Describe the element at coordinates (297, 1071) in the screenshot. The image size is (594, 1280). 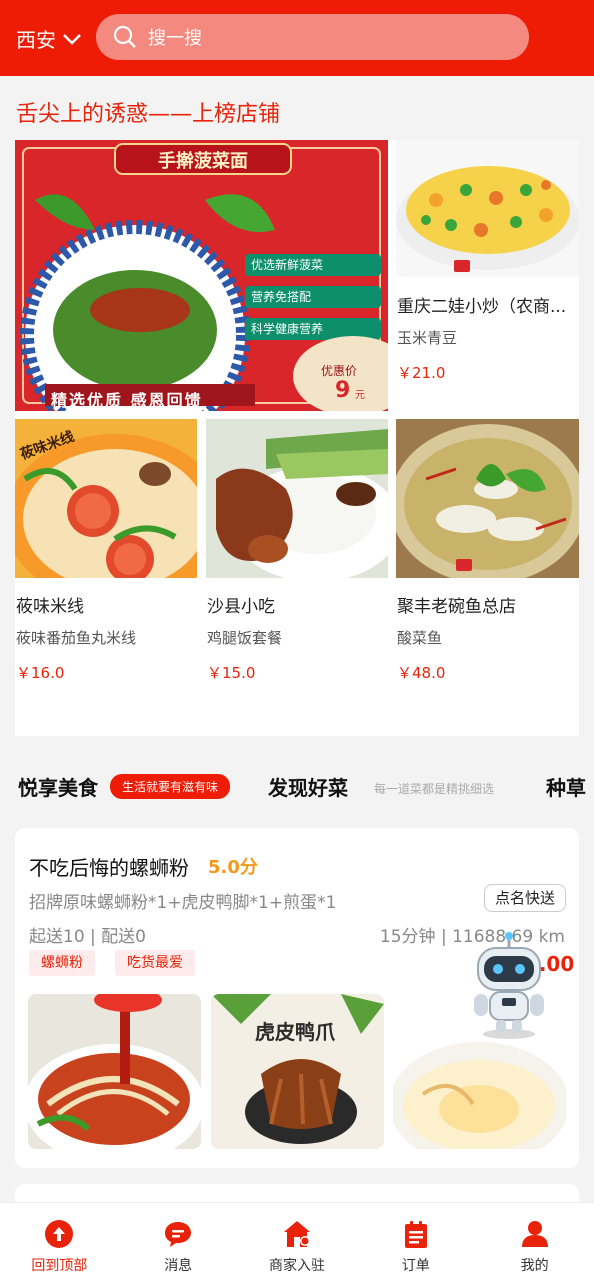
I see `shop-thumb-duck-feet: 虎皮鸭爪` at that location.